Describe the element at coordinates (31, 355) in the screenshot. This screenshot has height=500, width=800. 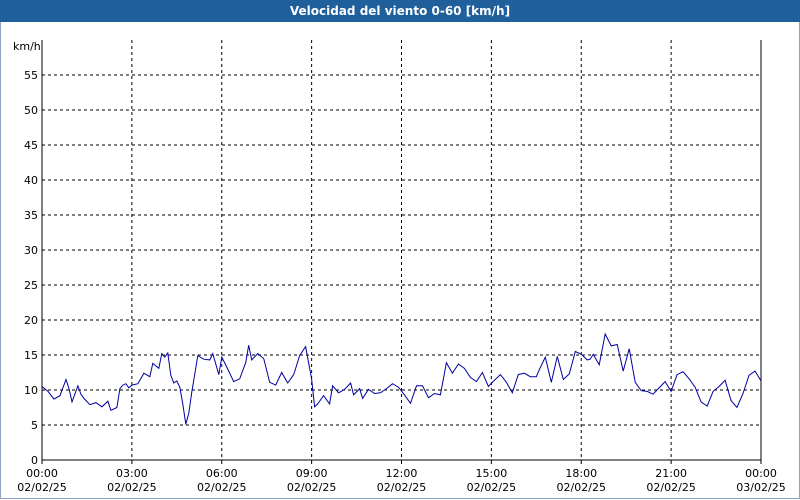
I see `y-tick-label: 15` at that location.